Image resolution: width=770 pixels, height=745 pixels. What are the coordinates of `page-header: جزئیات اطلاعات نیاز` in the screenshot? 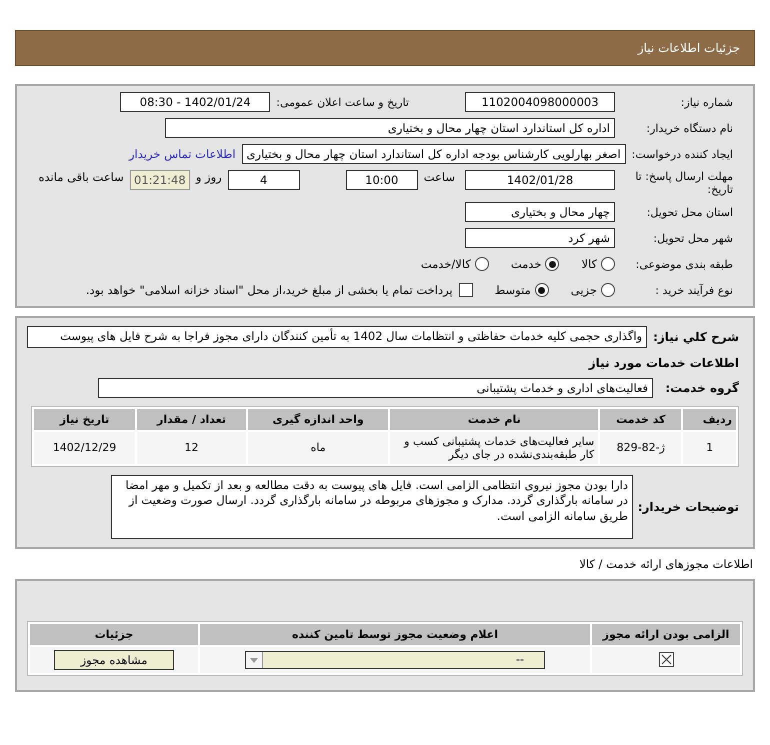 It's located at (385, 48).